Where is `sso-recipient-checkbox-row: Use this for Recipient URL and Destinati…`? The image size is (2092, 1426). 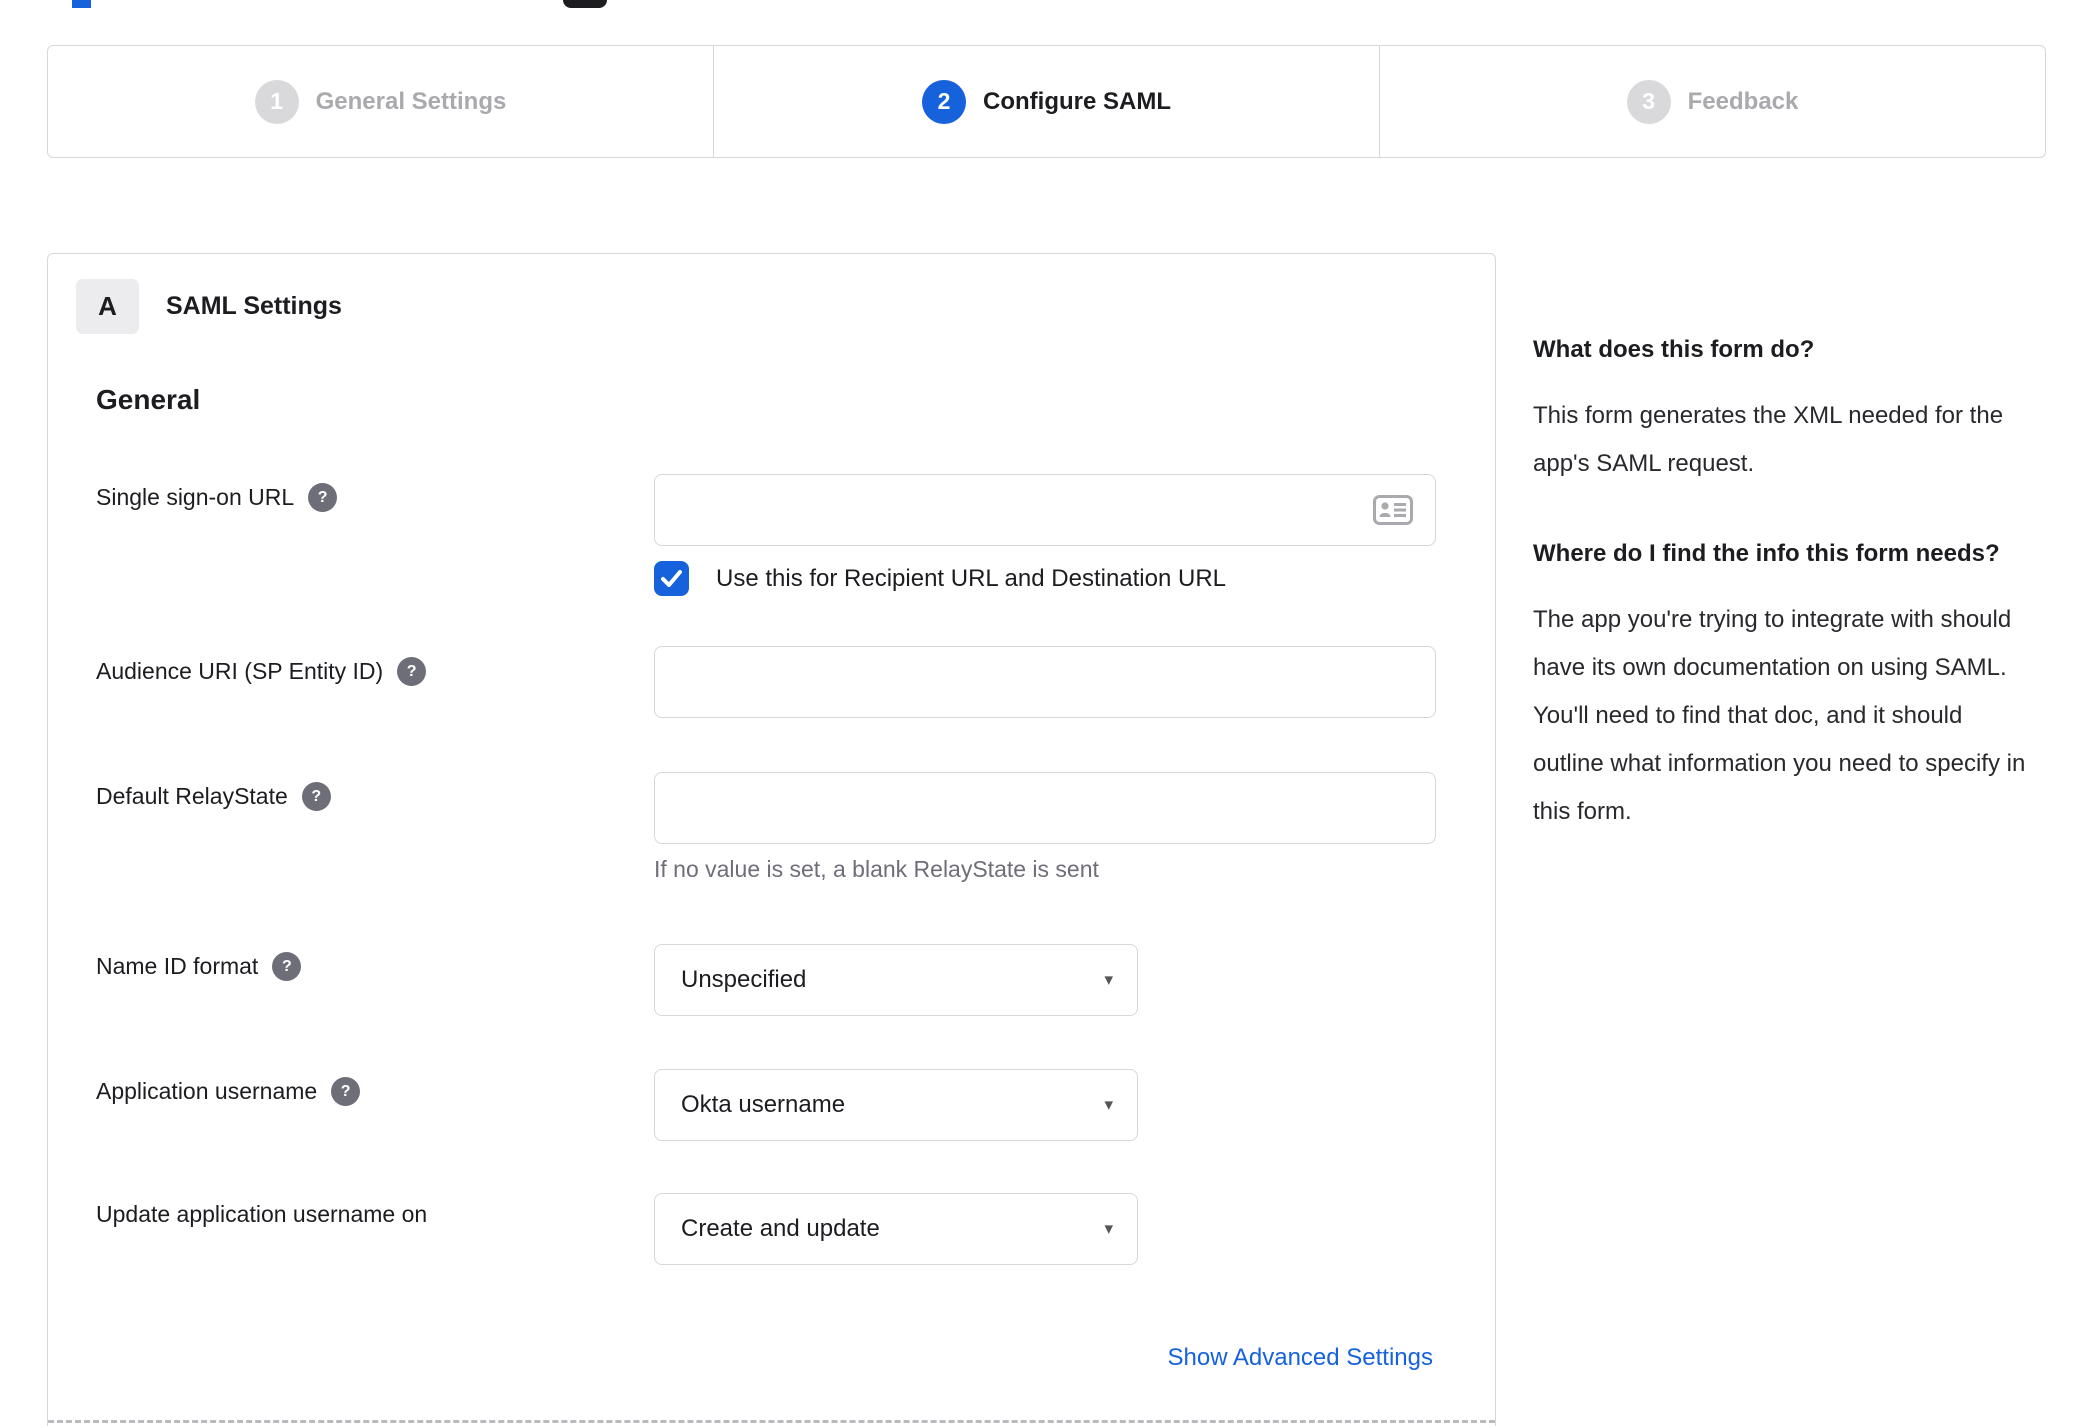
sso-recipient-checkbox-row: Use this for Recipient URL and Destinati… is located at coordinates (940, 578).